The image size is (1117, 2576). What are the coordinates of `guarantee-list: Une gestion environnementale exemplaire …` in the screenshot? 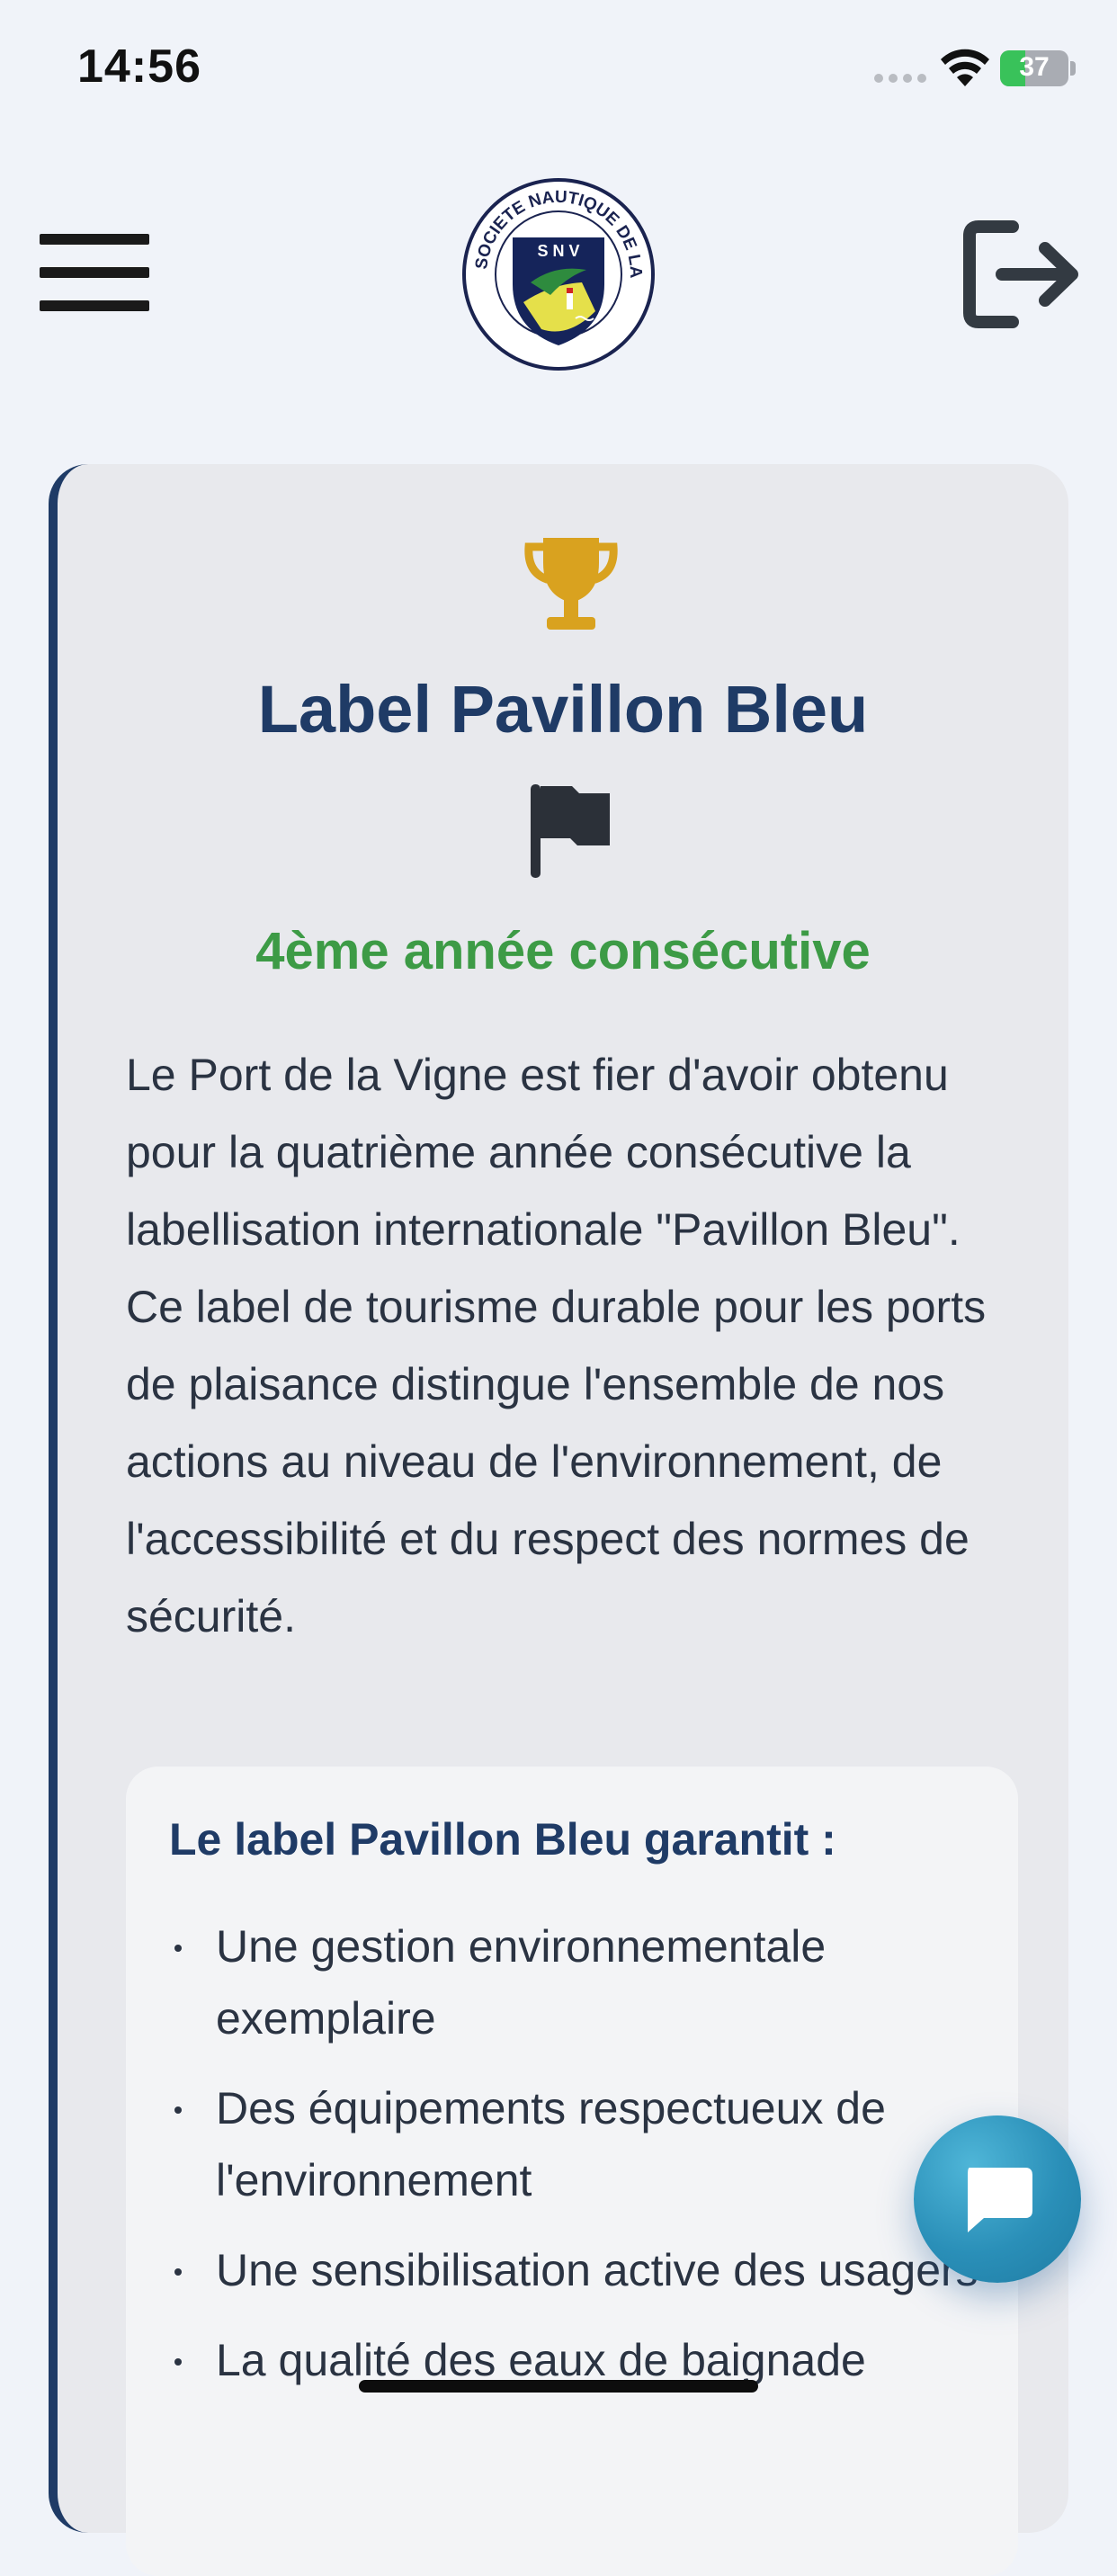 It's located at (573, 2162).